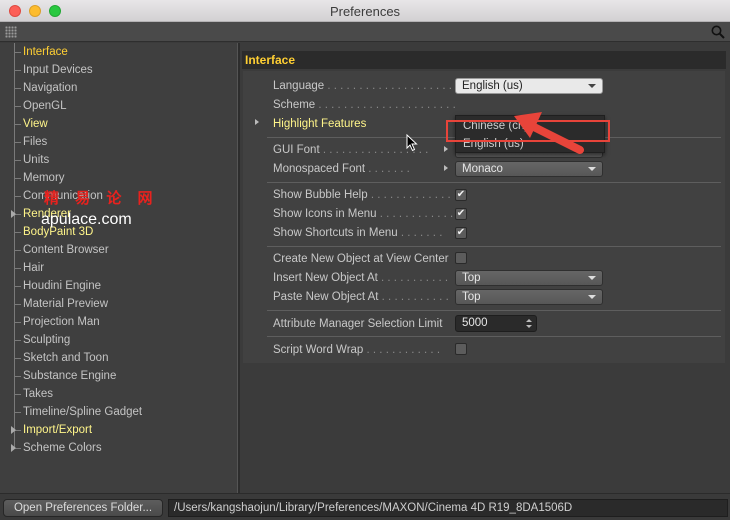  Describe the element at coordinates (35, 124) in the screenshot. I see `sidebar-item-label: View` at that location.